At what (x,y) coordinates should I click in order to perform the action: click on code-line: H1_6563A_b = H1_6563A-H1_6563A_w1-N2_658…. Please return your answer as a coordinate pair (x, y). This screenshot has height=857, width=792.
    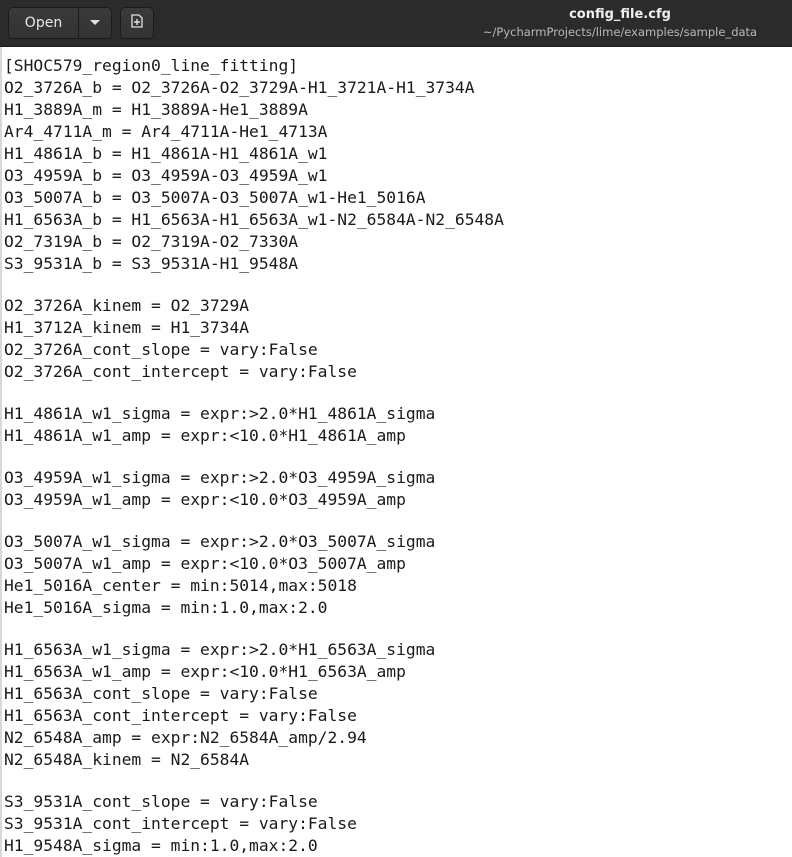
    Looking at the image, I should click on (398, 220).